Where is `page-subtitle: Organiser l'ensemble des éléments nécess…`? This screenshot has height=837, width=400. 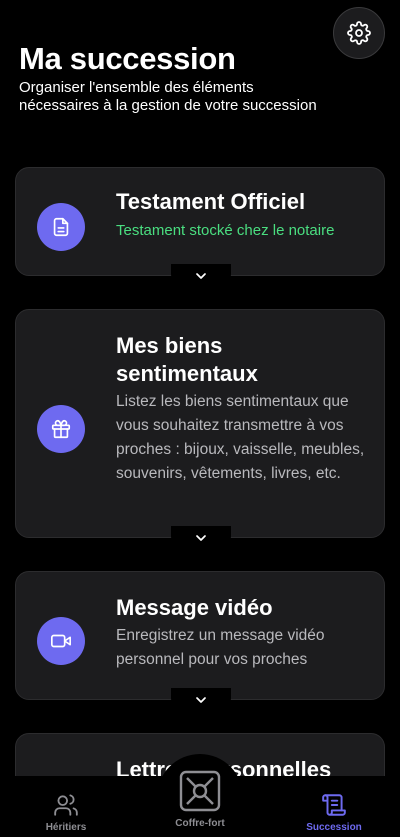 page-subtitle: Organiser l'ensemble des éléments nécess… is located at coordinates (168, 96).